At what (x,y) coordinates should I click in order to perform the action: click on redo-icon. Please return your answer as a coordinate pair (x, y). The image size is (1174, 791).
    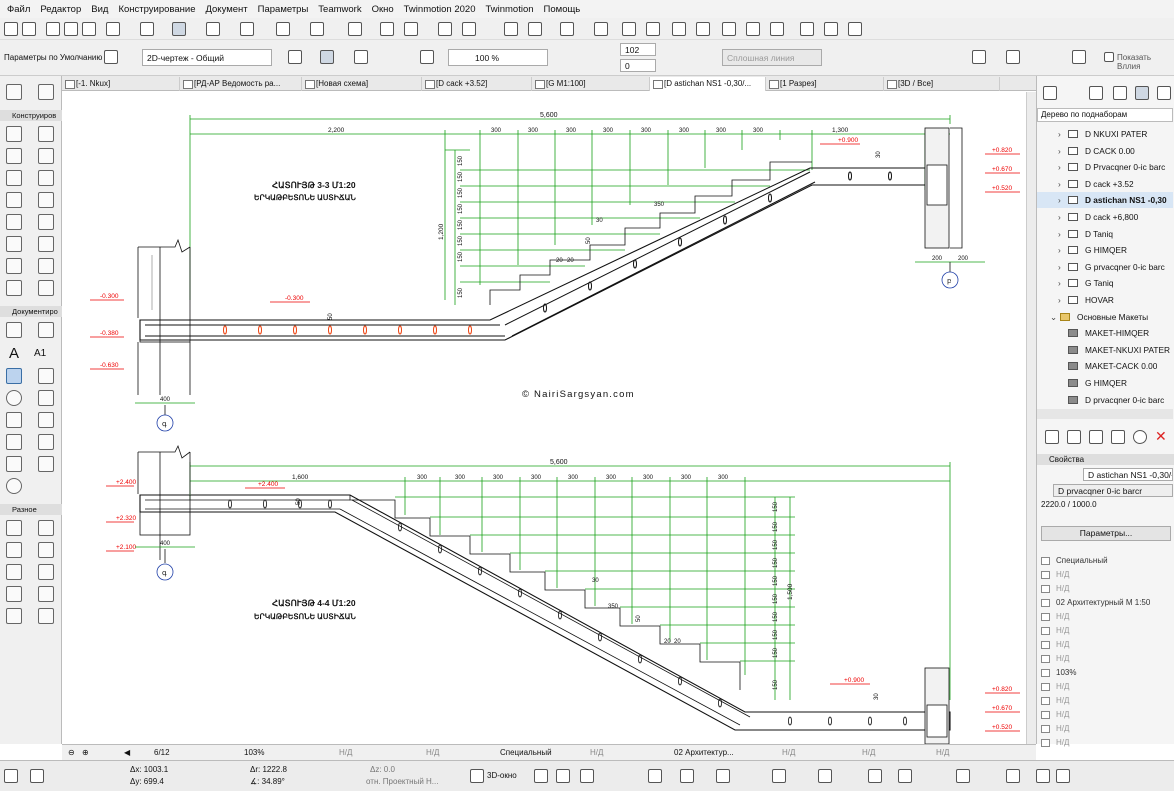
    Looking at the image, I should click on (29, 29).